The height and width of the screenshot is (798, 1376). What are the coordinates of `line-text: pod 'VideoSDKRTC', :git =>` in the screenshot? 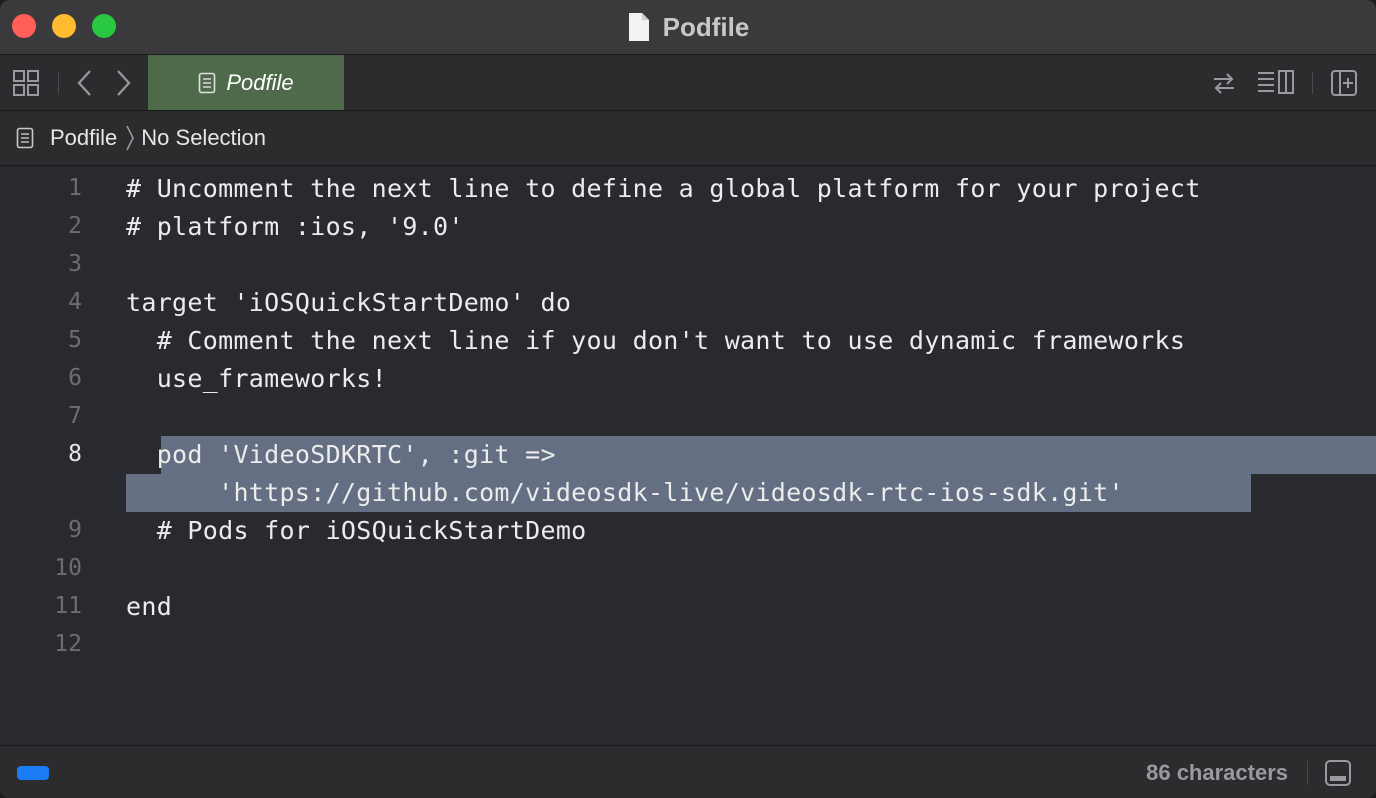 It's located at (341, 454).